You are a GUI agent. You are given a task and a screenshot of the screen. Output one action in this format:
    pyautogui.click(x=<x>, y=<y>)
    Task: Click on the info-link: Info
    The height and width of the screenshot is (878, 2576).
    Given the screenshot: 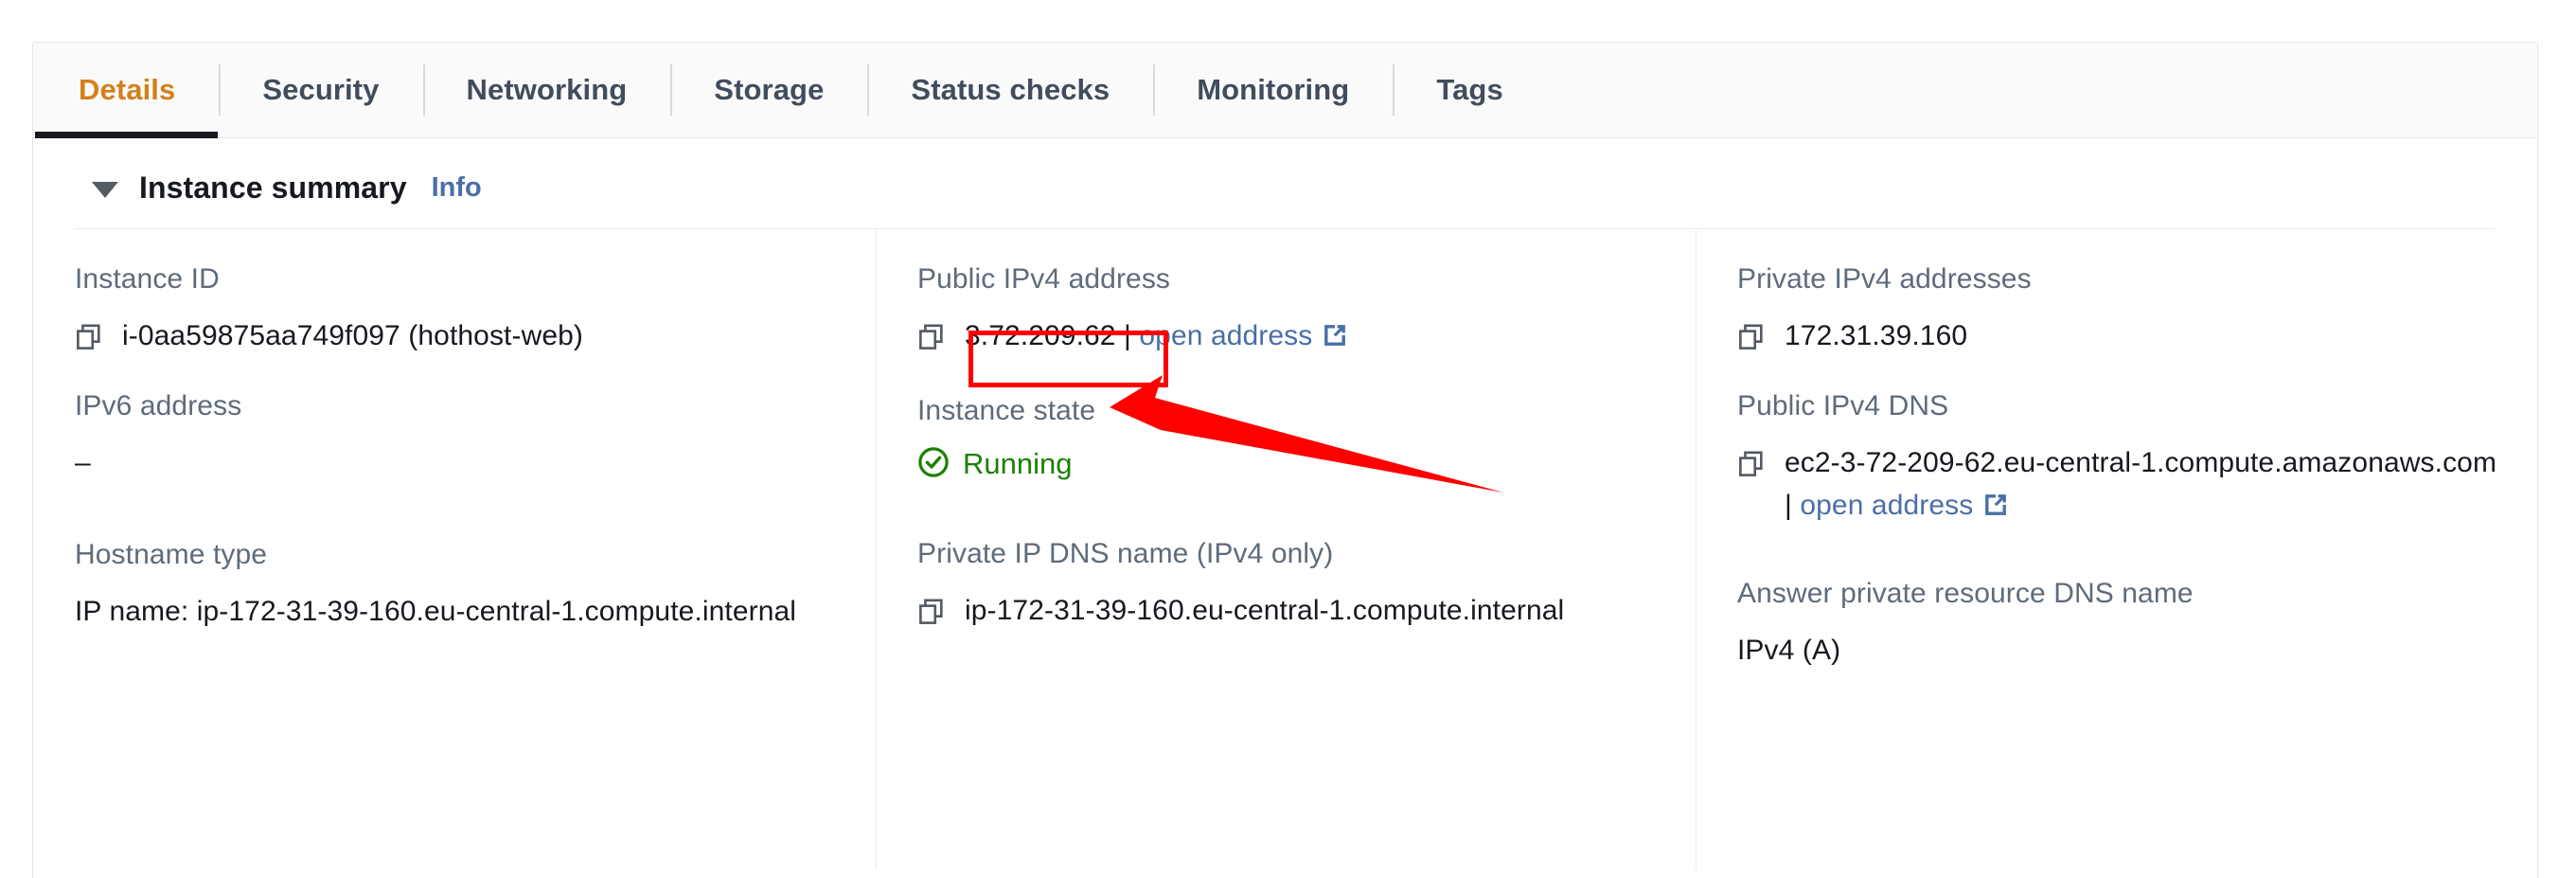 What is the action you would take?
    pyautogui.click(x=457, y=188)
    